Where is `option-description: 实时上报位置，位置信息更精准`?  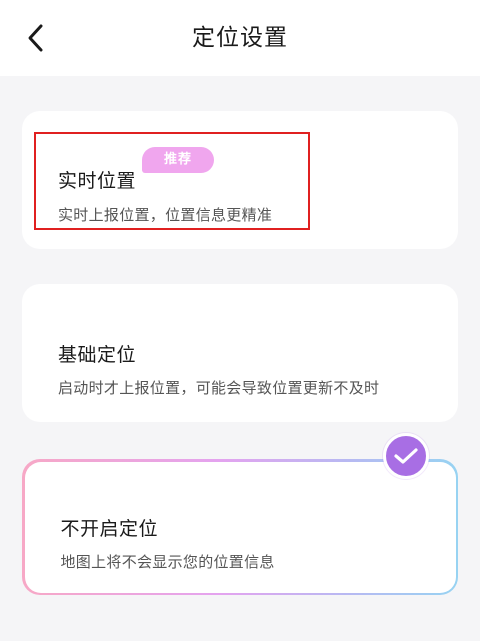 option-description: 实时上报位置，位置信息更精准 is located at coordinates (165, 215).